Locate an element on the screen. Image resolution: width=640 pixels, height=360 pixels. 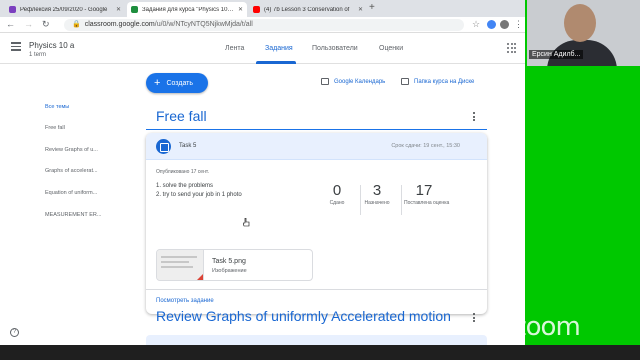
youtube-icon is located at coordinates (256, 9).